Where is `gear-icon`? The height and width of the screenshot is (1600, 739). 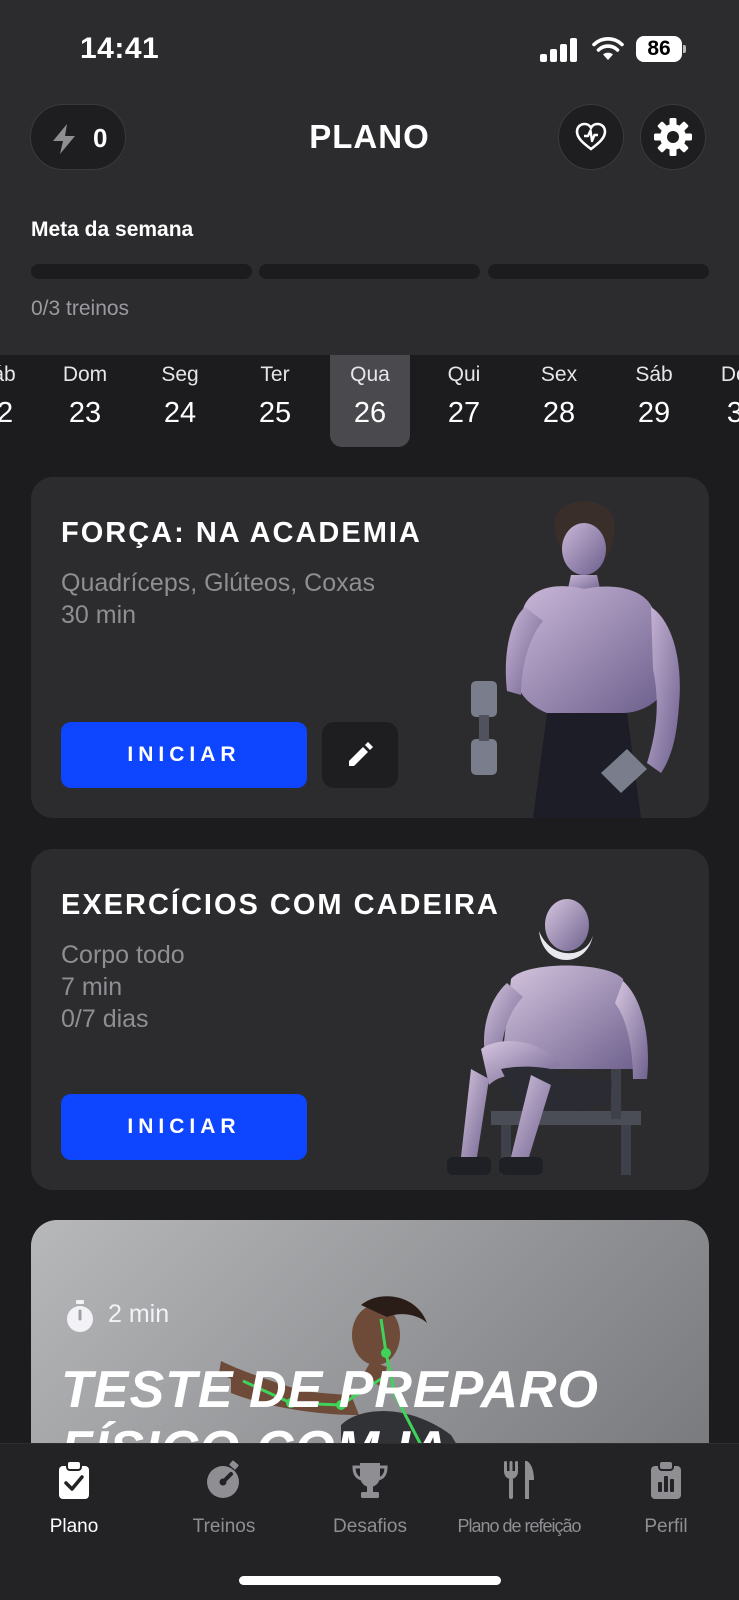
gear-icon is located at coordinates (673, 137).